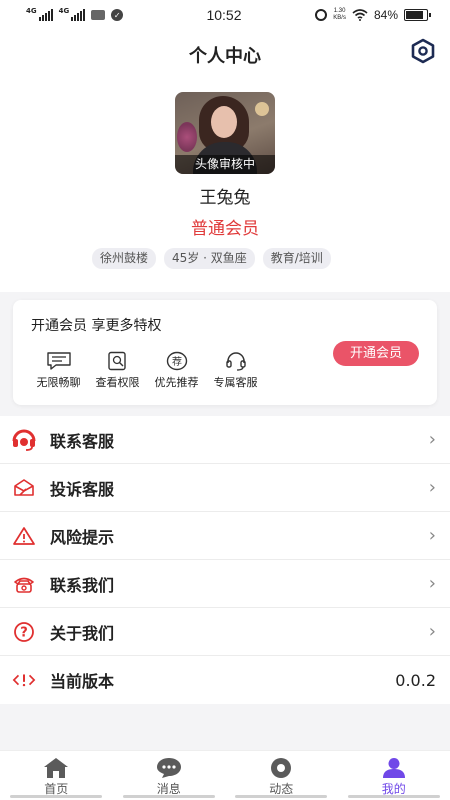  What do you see at coordinates (24, 680) in the screenshot?
I see `version-icon` at bounding box center [24, 680].